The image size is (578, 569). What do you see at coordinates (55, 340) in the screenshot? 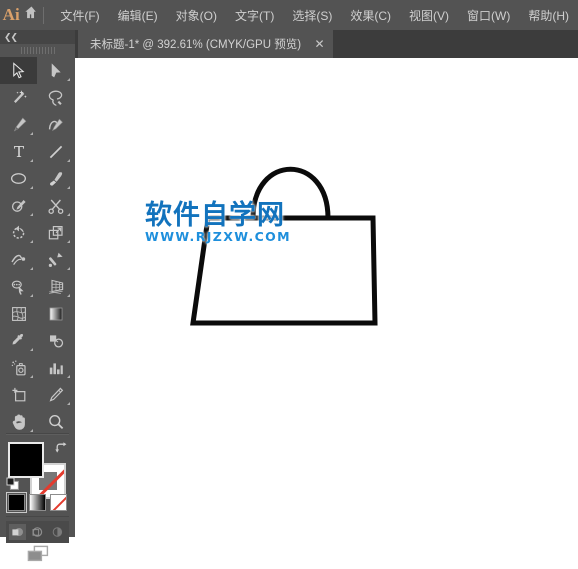
I see `tool-blend` at bounding box center [55, 340].